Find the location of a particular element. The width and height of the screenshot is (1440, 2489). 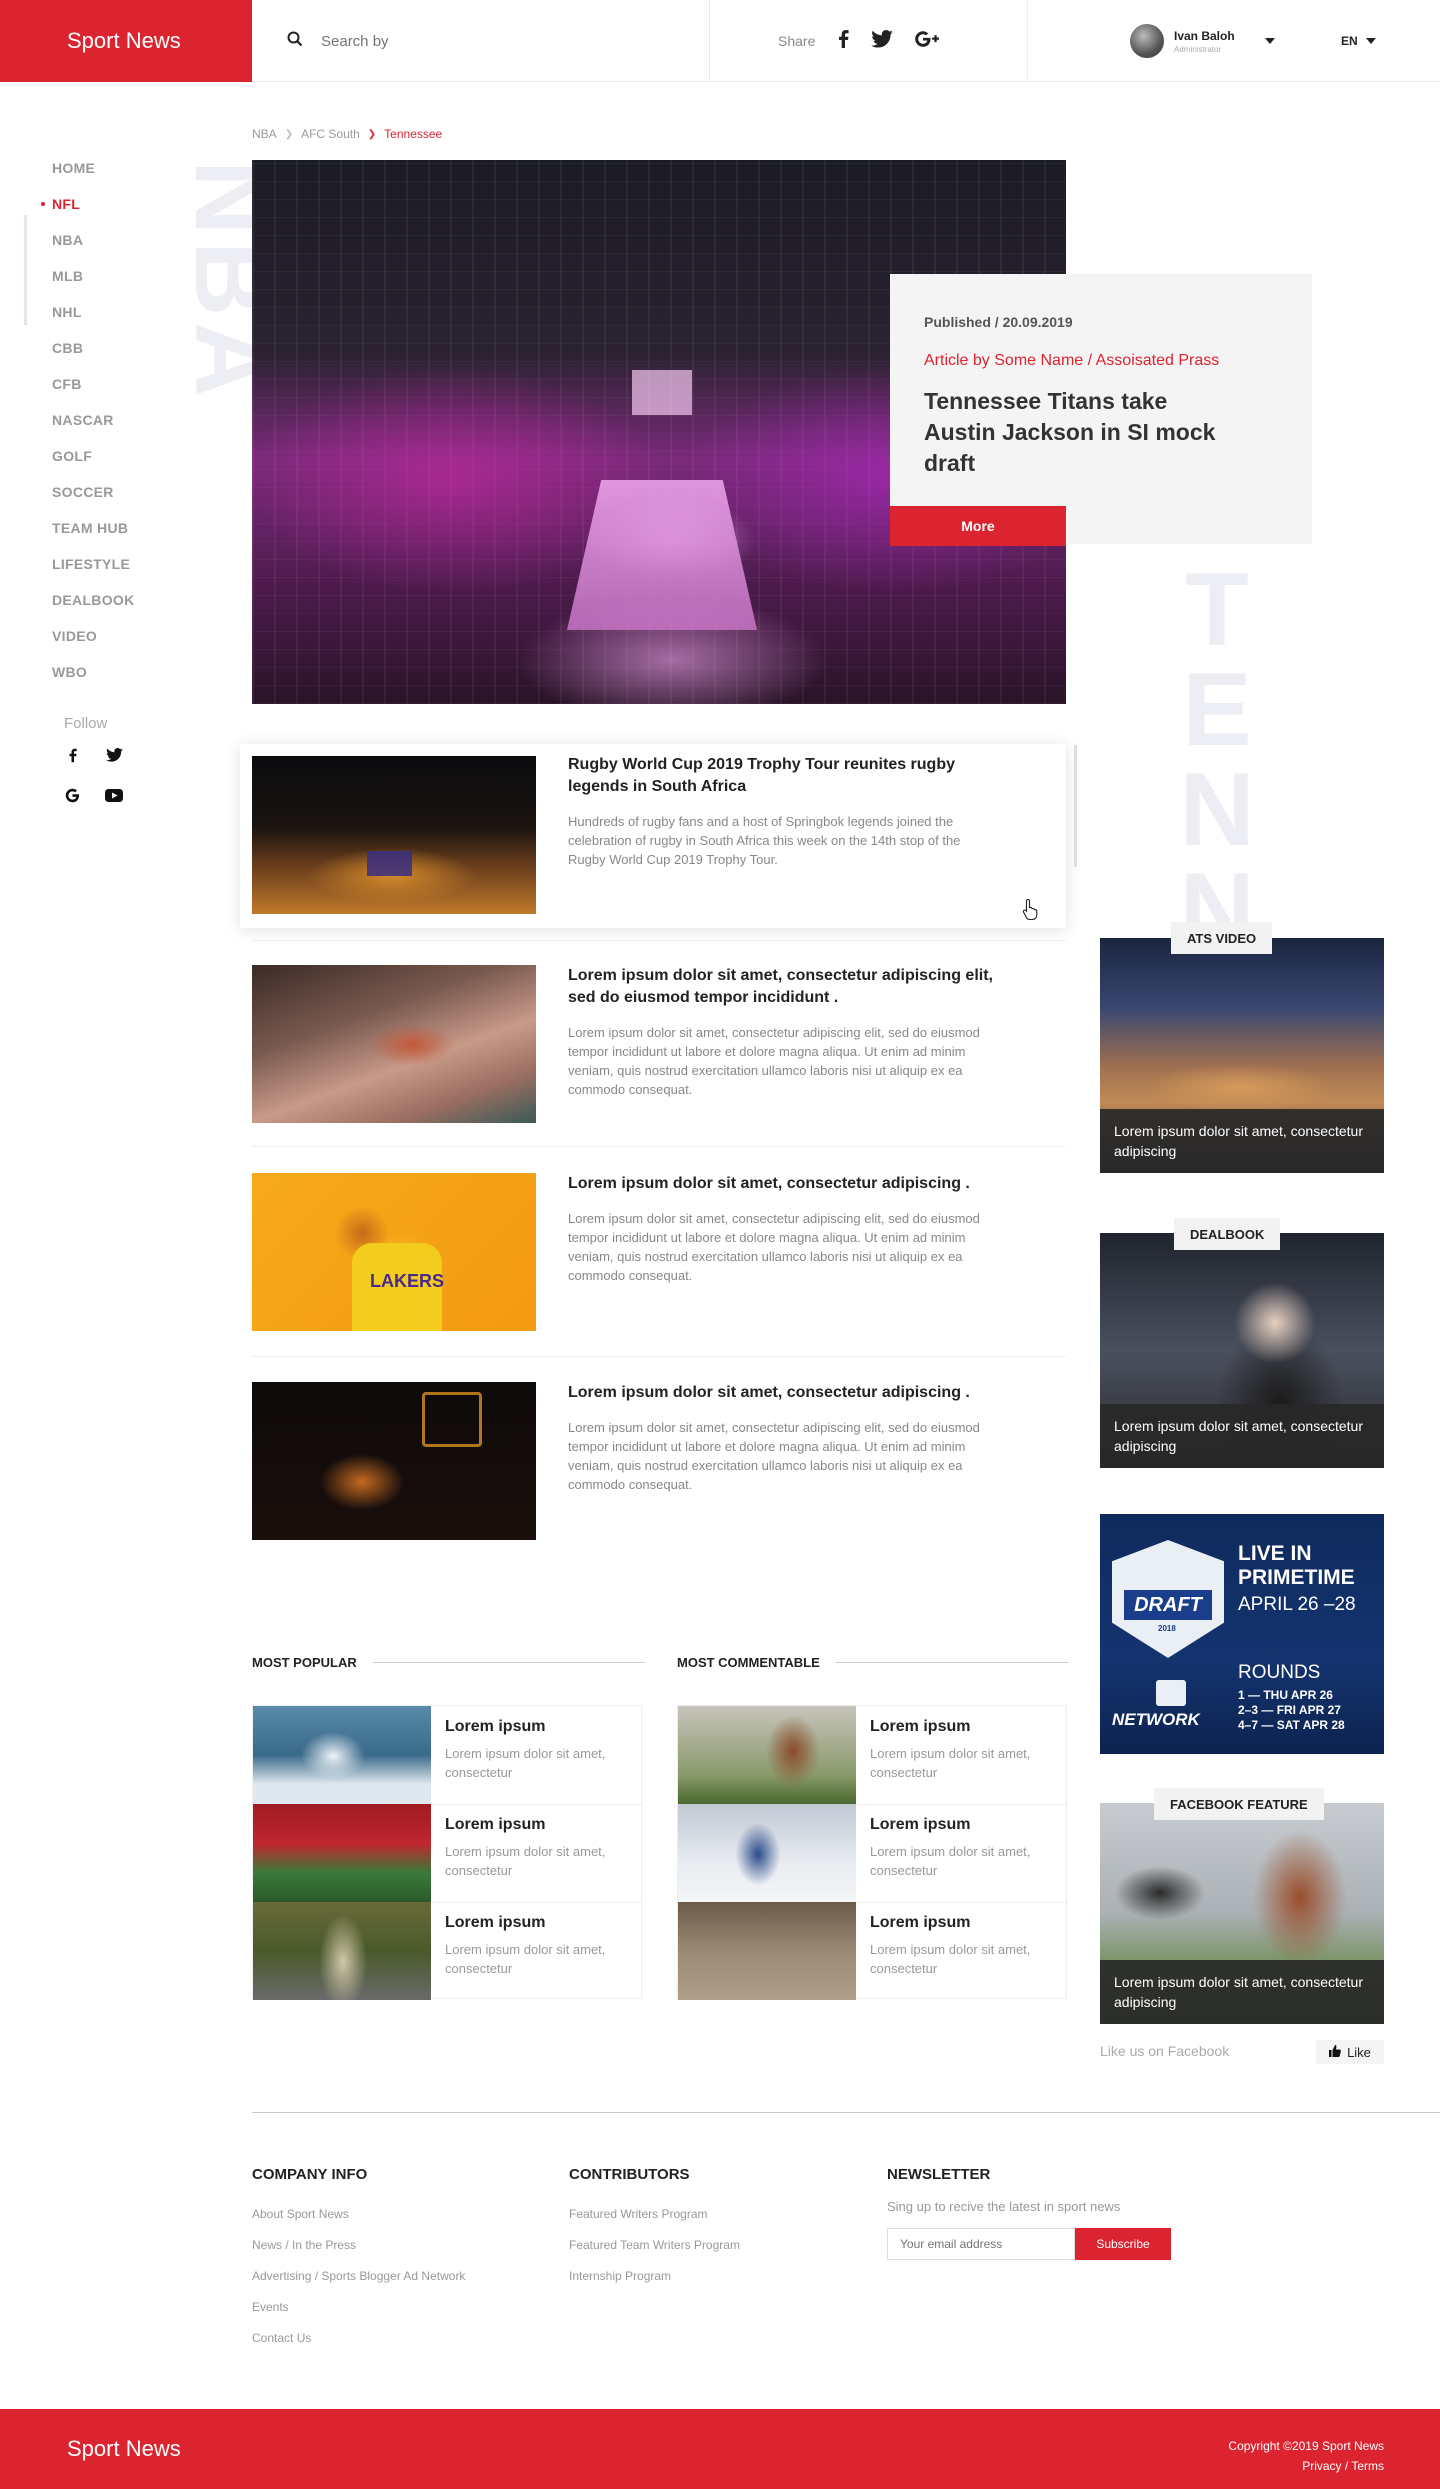

google-icon is located at coordinates (72, 795).